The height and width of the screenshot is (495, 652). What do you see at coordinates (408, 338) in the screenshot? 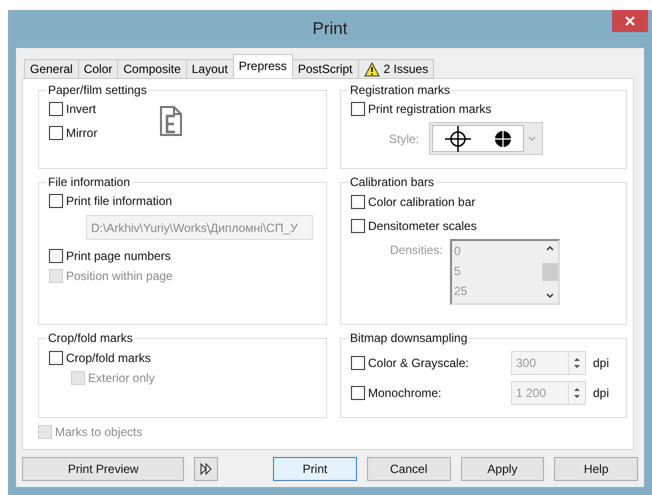
I see `group-title: Bitmap downsampling` at bounding box center [408, 338].